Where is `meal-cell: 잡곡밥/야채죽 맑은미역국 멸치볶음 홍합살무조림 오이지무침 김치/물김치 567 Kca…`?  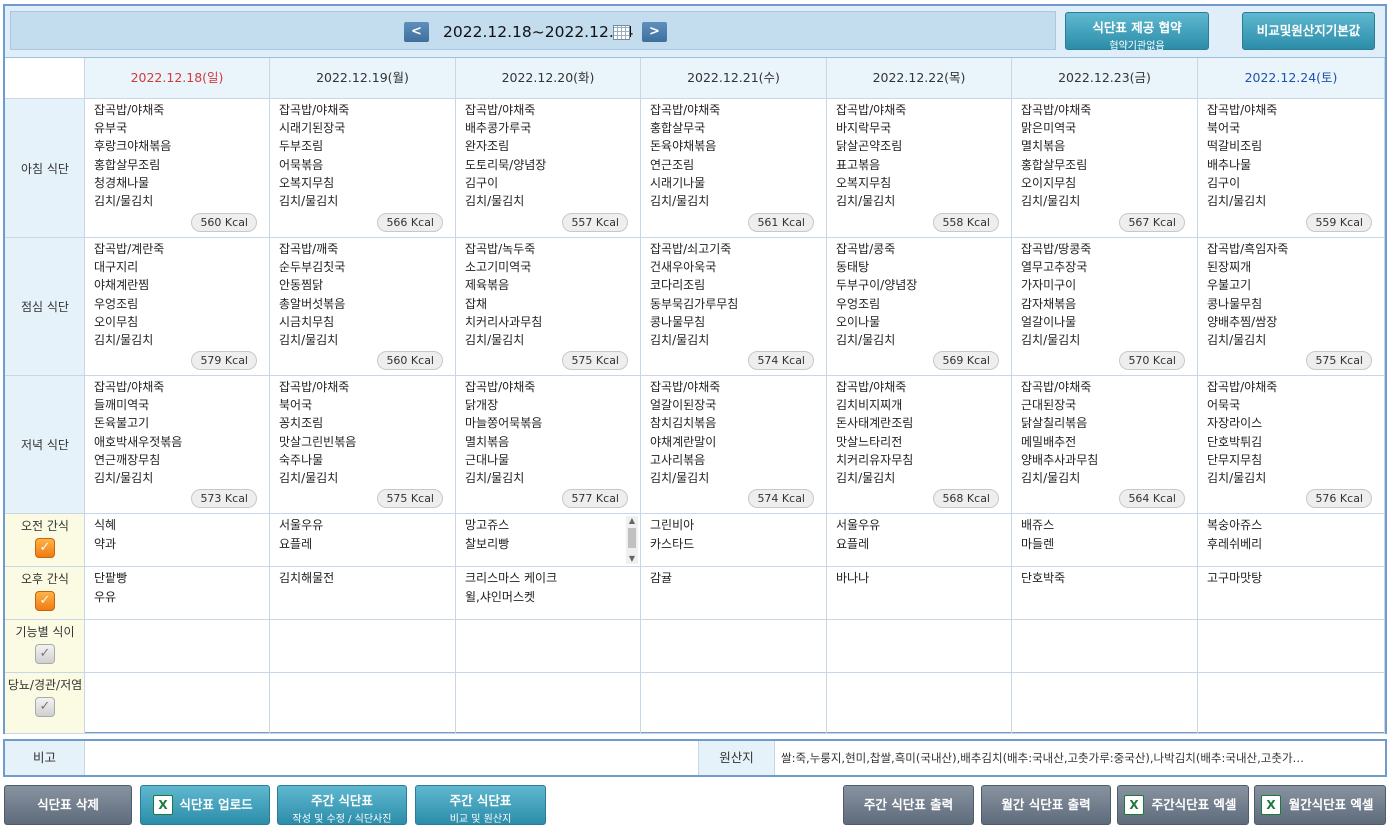 meal-cell: 잡곡밥/야채죽 맑은미역국 멸치볶음 홍합살무조림 오이지무침 김치/물김치 567 Kca… is located at coordinates (1105, 168).